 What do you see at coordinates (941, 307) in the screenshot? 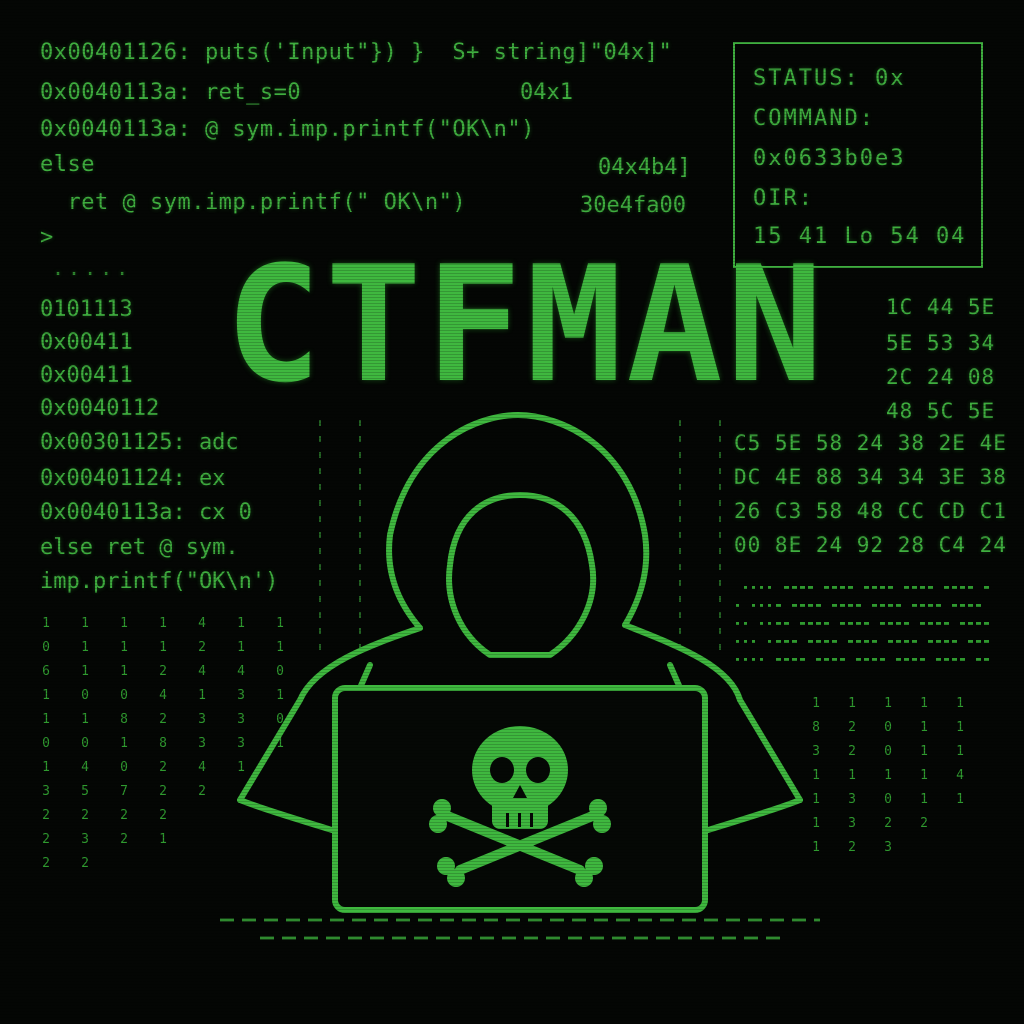
I see `hex-row: 1C 44 5E` at bounding box center [941, 307].